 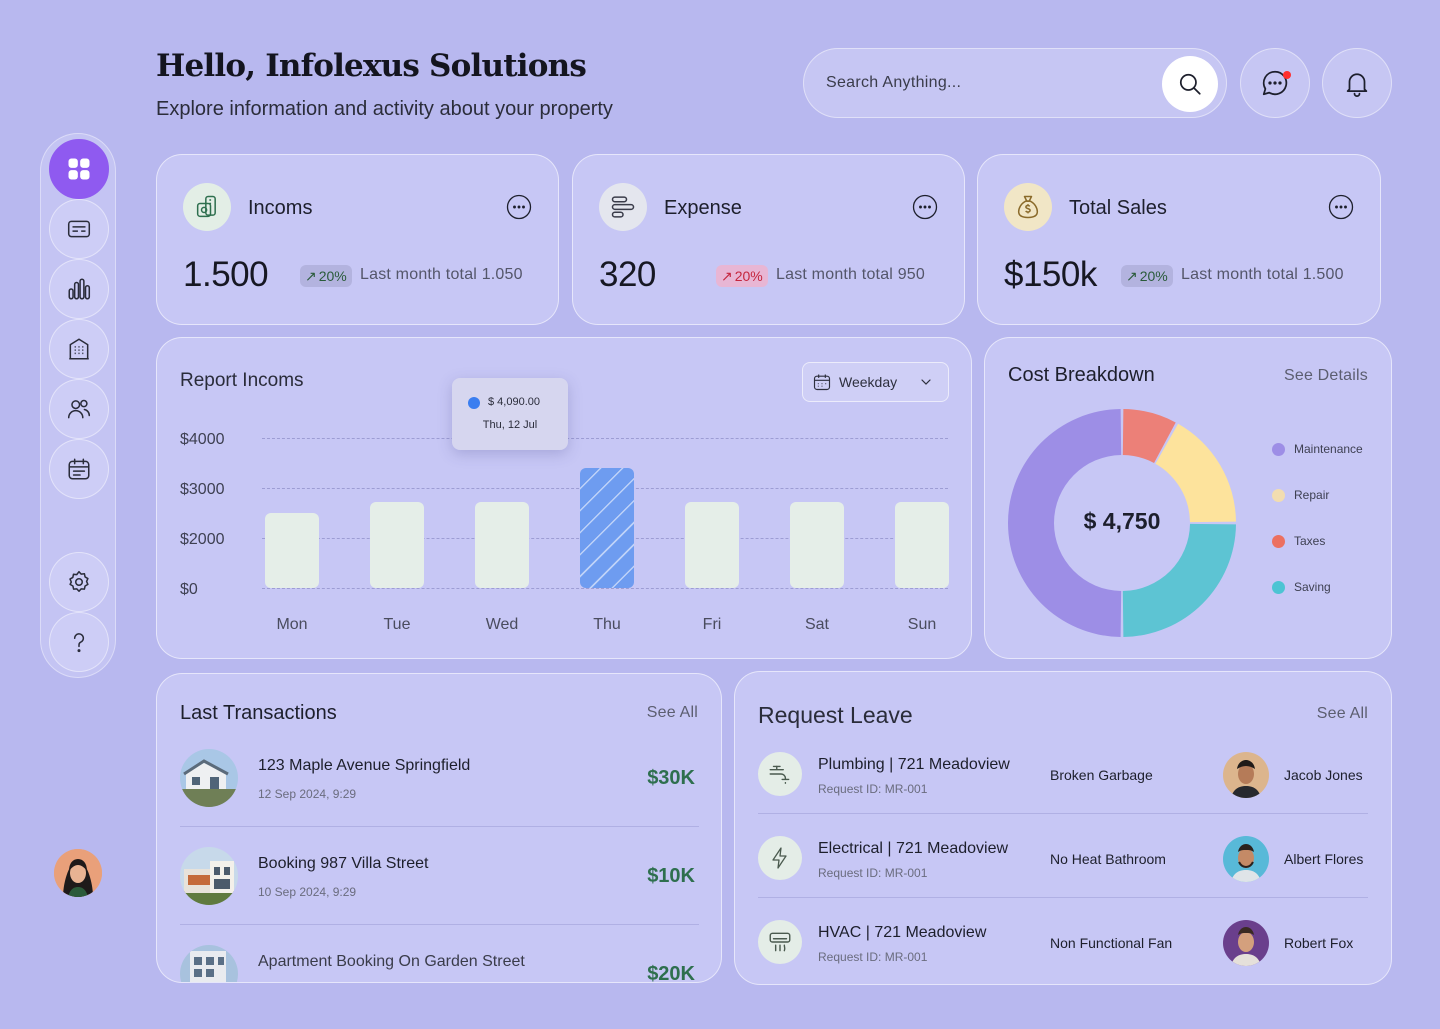 I want to click on donut-slice-saving, so click(x=1179, y=580).